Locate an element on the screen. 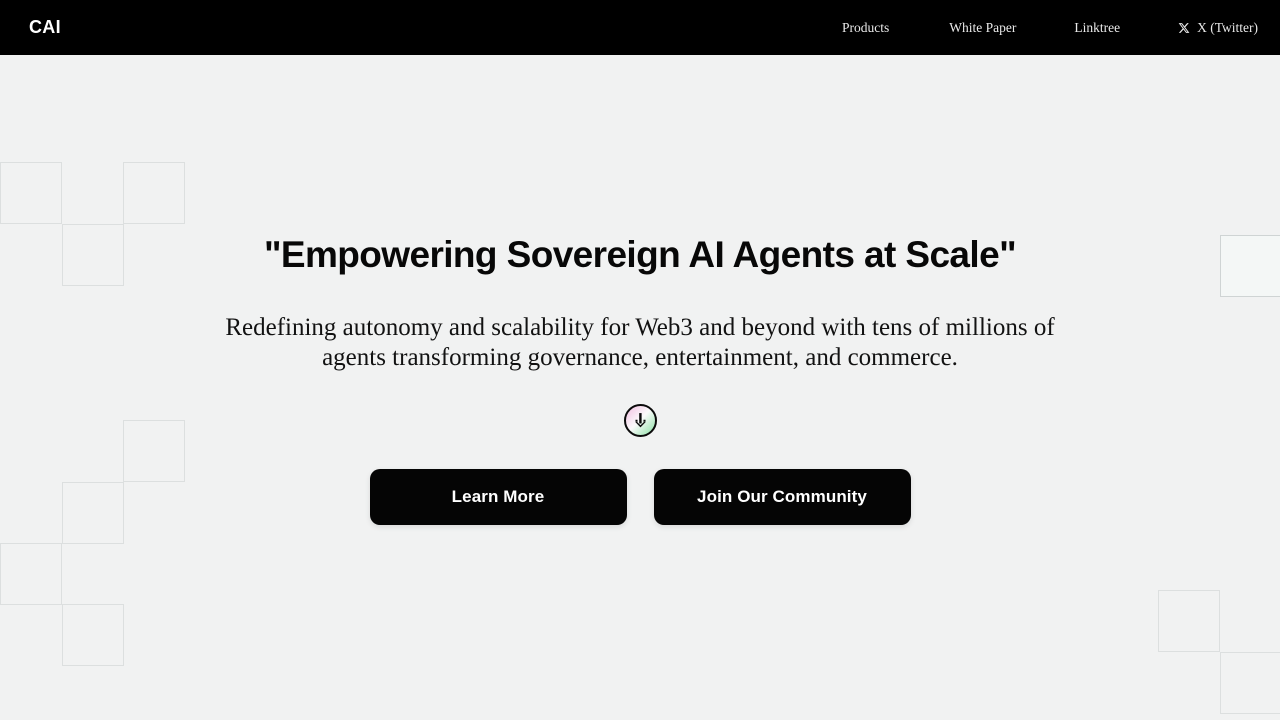 This screenshot has width=1280, height=720. nav-item-white-paper-label: White Paper is located at coordinates (983, 27).